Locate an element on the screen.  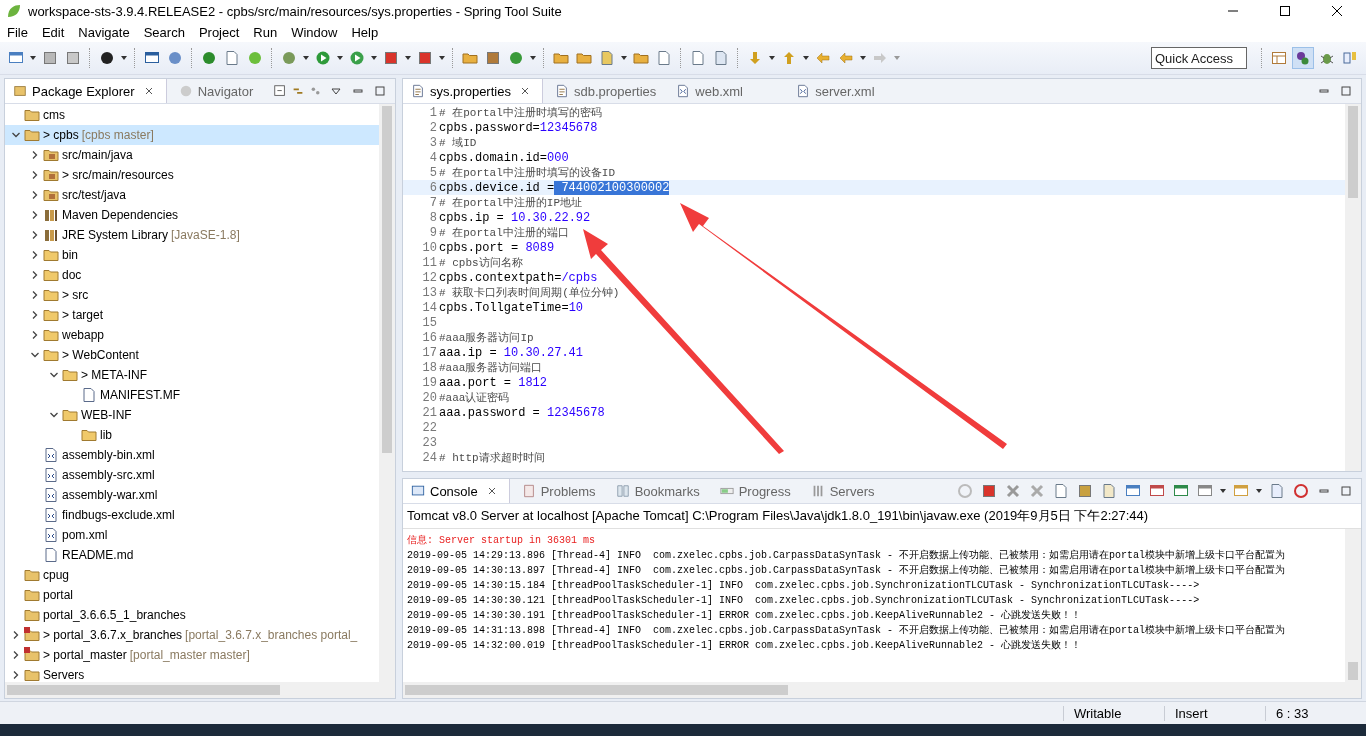
editor-tab: web.xml is located at coordinates (726, 91).